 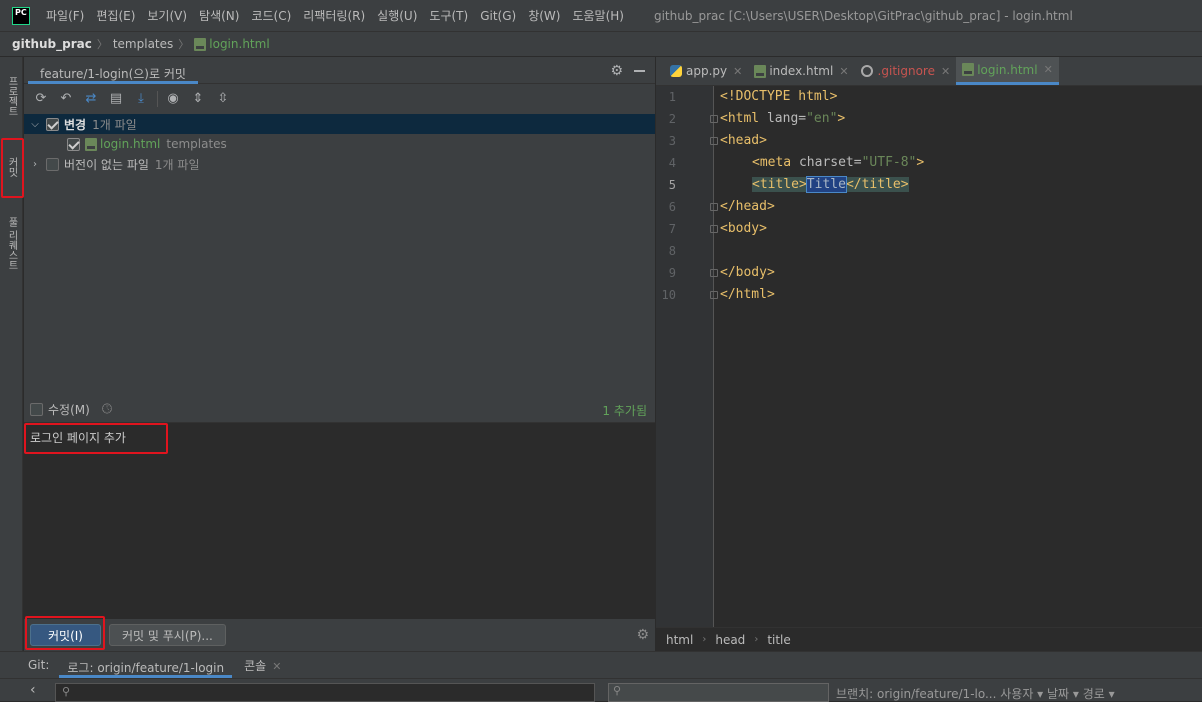 What do you see at coordinates (91, 99) in the screenshot?
I see `diff-icon: ⇄` at bounding box center [91, 99].